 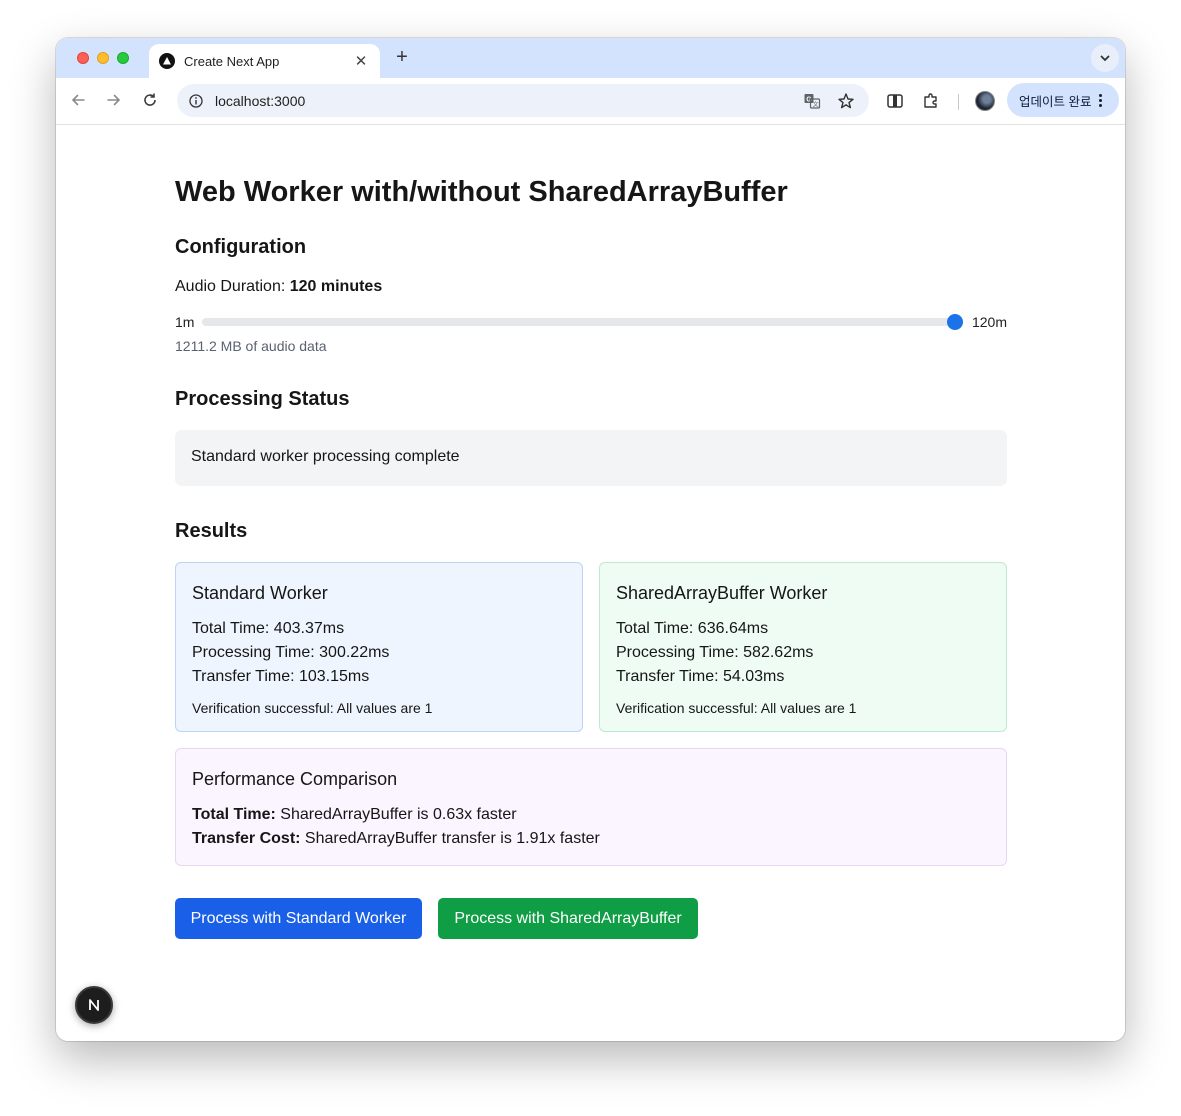 I want to click on duration-label-text: Audio Duration:, so click(x=232, y=286).